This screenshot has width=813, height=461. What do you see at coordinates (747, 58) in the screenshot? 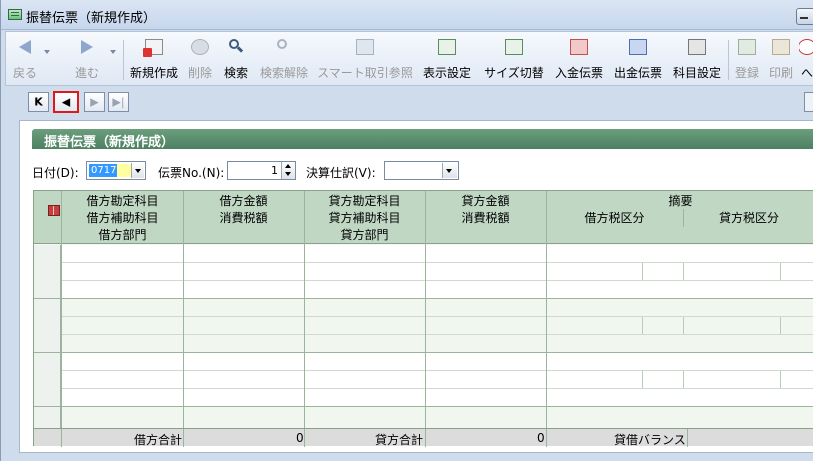
I see `register-button: 登録` at bounding box center [747, 58].